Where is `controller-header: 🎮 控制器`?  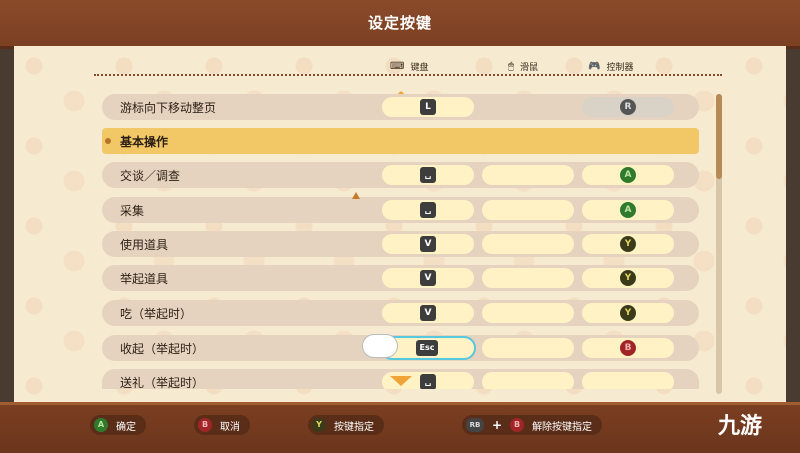
controller-header: 🎮 控制器 is located at coordinates (610, 66).